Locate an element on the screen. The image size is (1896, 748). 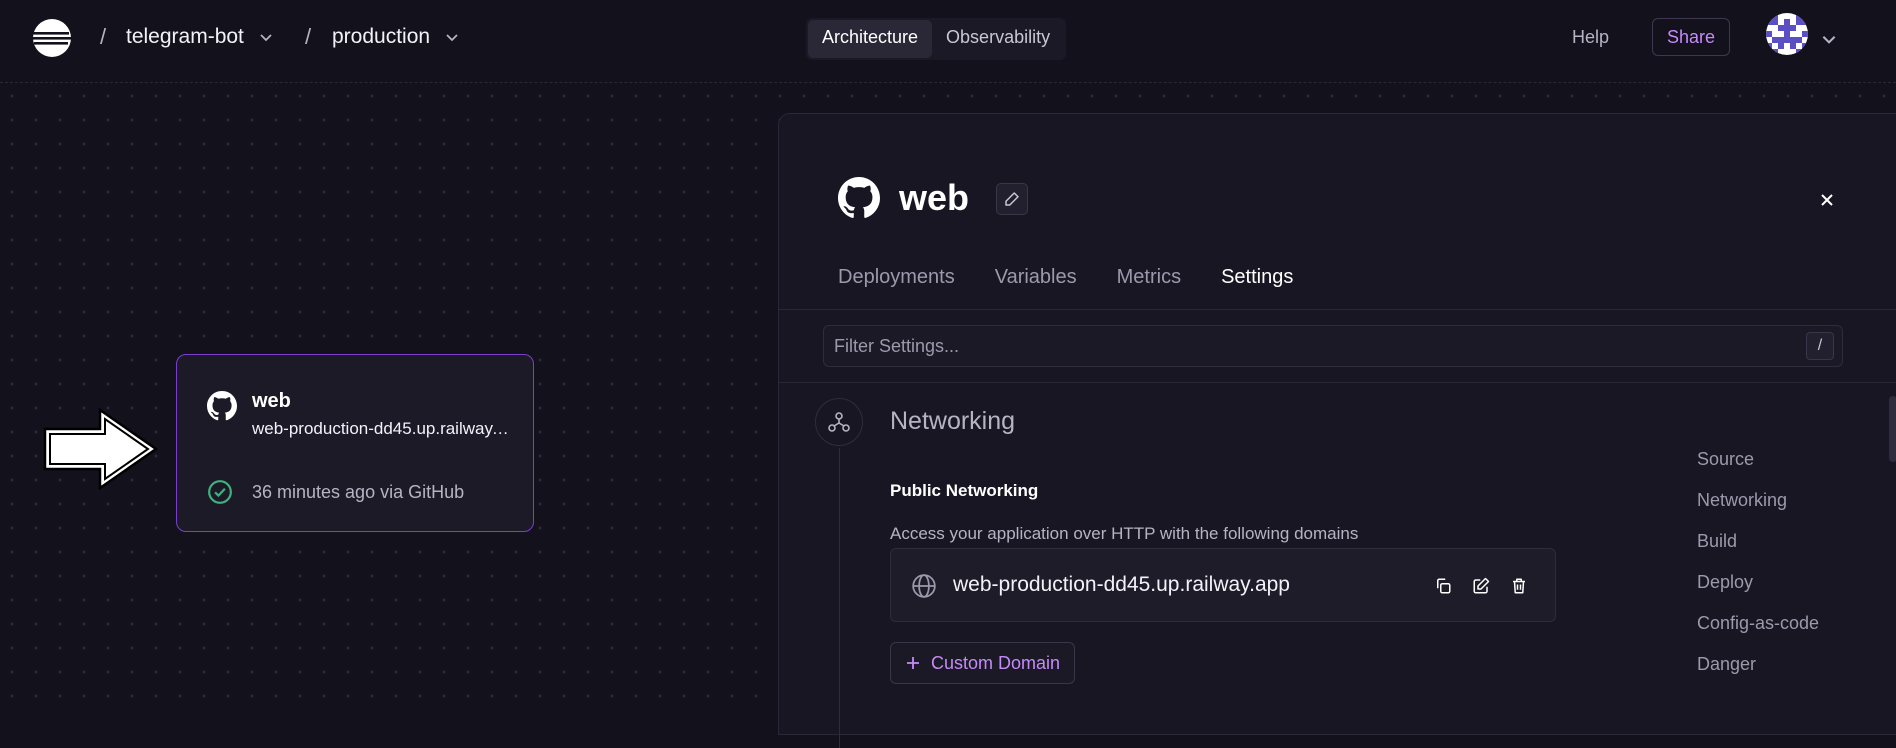
rename-service-button is located at coordinates (1012, 199).